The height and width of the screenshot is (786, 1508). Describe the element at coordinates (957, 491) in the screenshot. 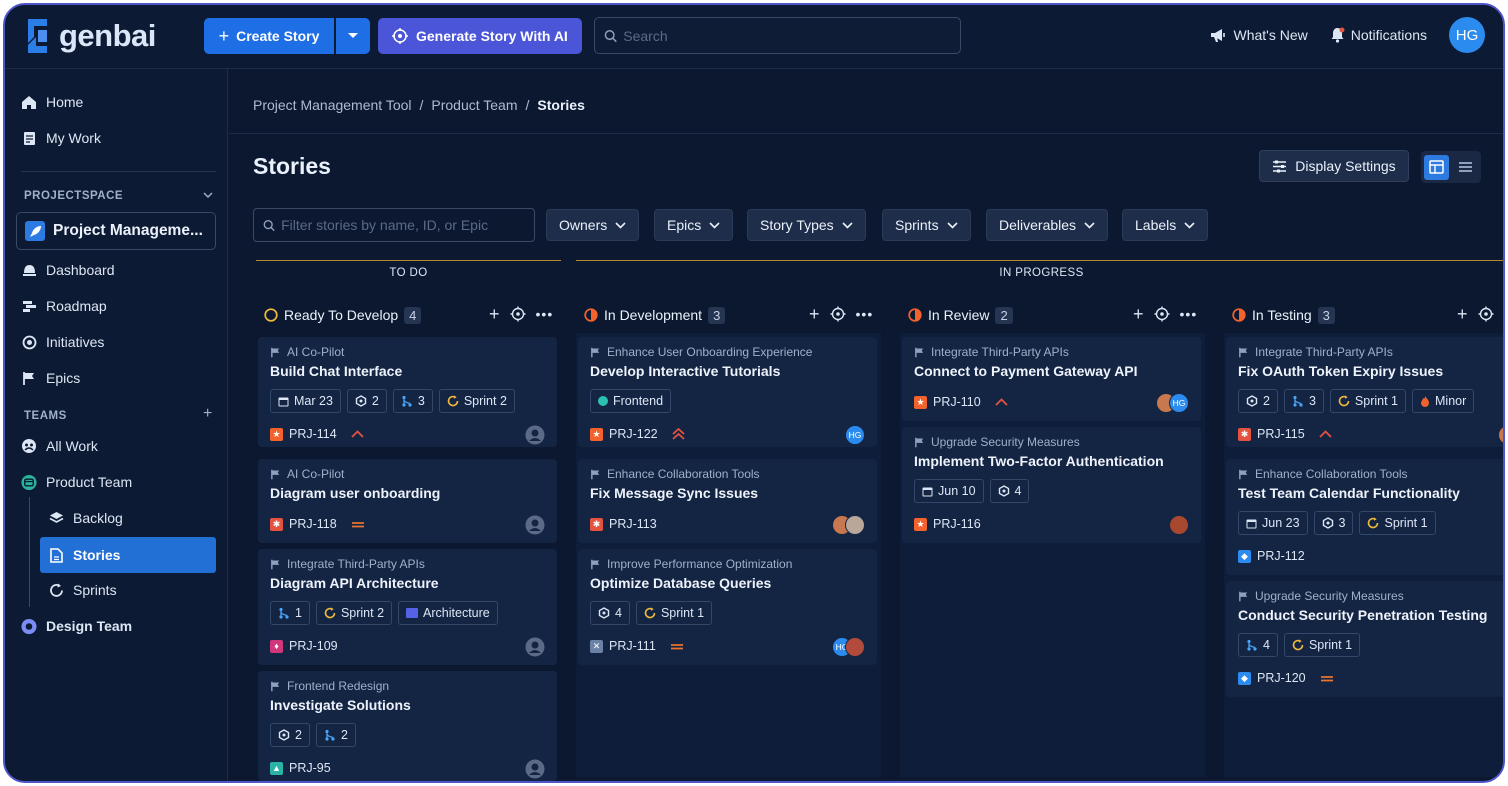

I see `tag-label: Jun 10` at that location.